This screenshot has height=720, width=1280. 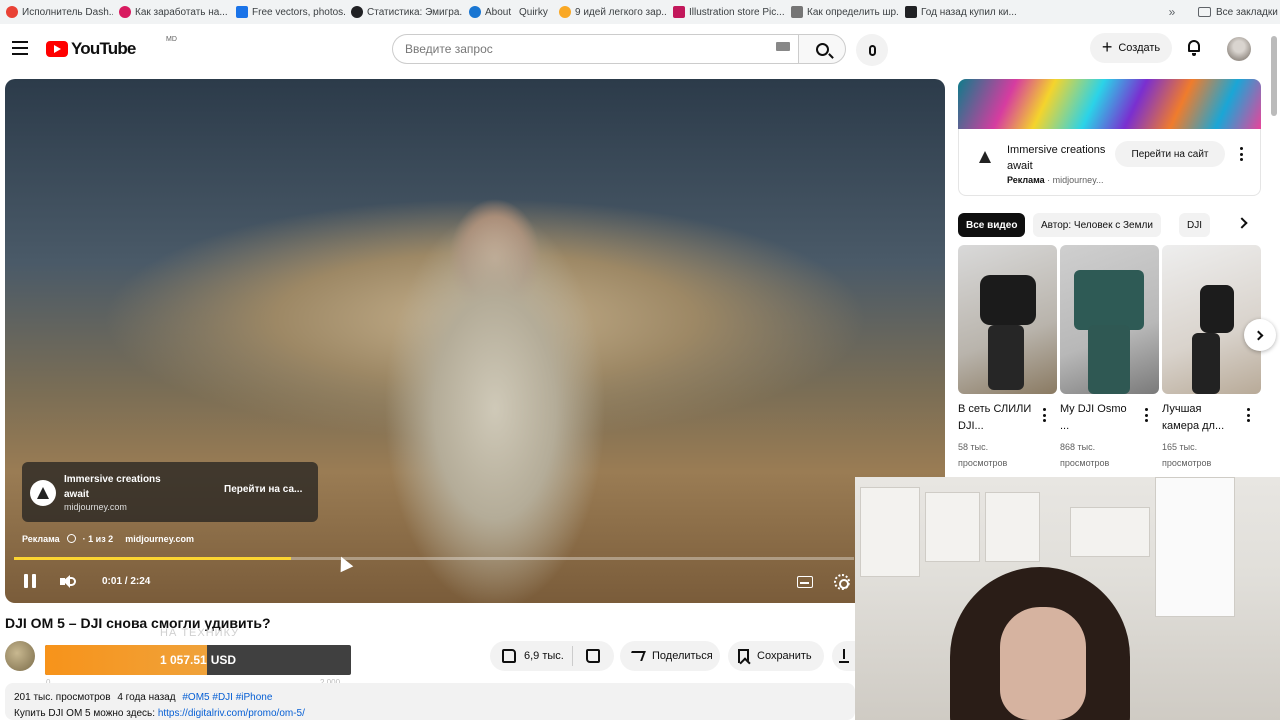 What do you see at coordinates (20, 656) in the screenshot?
I see `channel-avatar` at bounding box center [20, 656].